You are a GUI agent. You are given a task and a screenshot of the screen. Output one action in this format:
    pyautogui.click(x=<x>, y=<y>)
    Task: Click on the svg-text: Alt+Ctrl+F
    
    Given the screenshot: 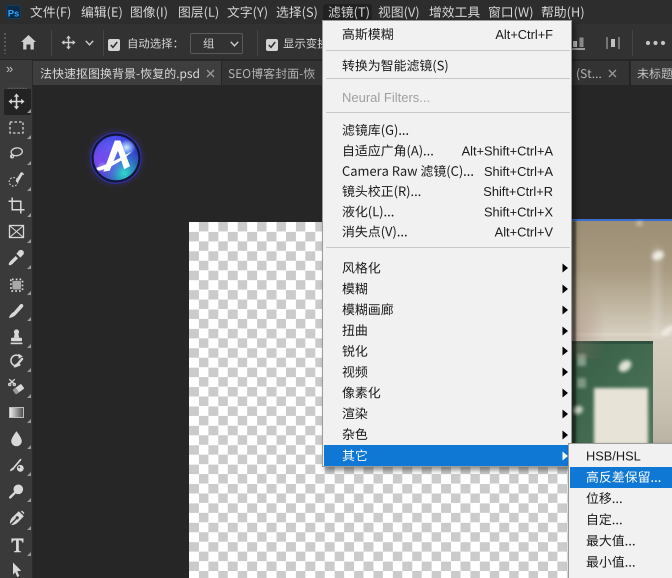 What is the action you would take?
    pyautogui.click(x=524, y=33)
    